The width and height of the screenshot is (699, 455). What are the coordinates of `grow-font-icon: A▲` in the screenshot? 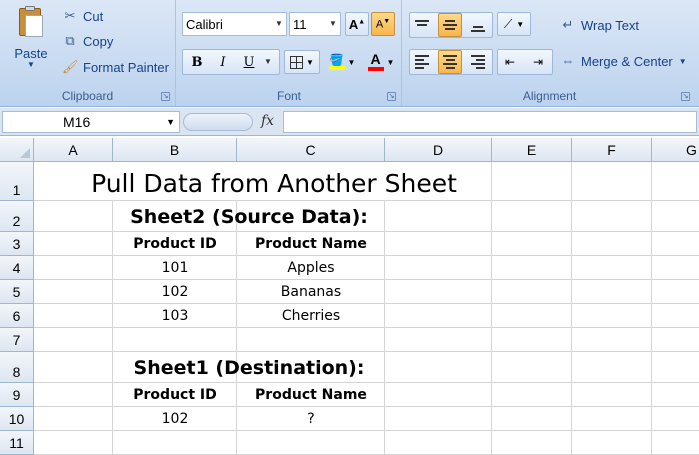 It's located at (357, 24).